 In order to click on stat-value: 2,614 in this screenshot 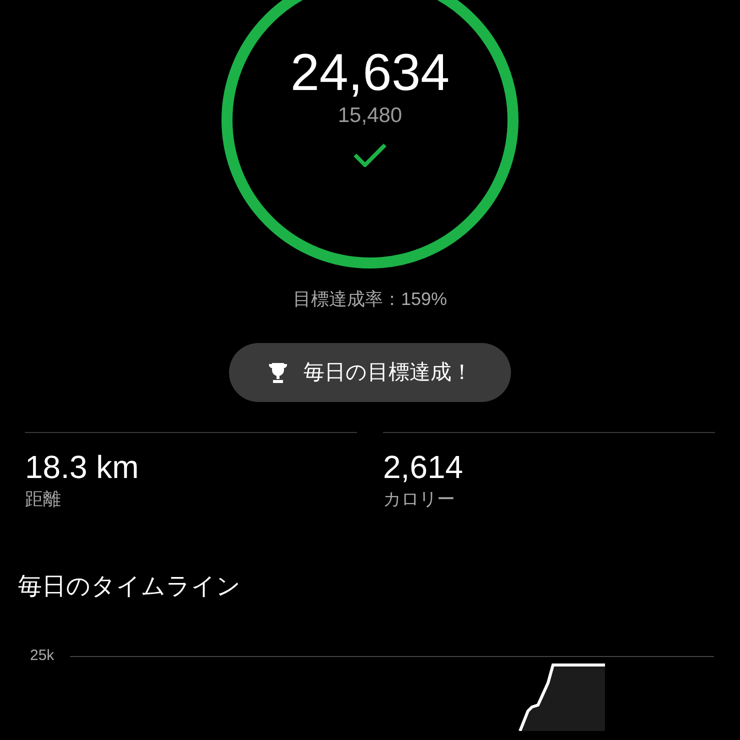, I will do `click(423, 467)`.